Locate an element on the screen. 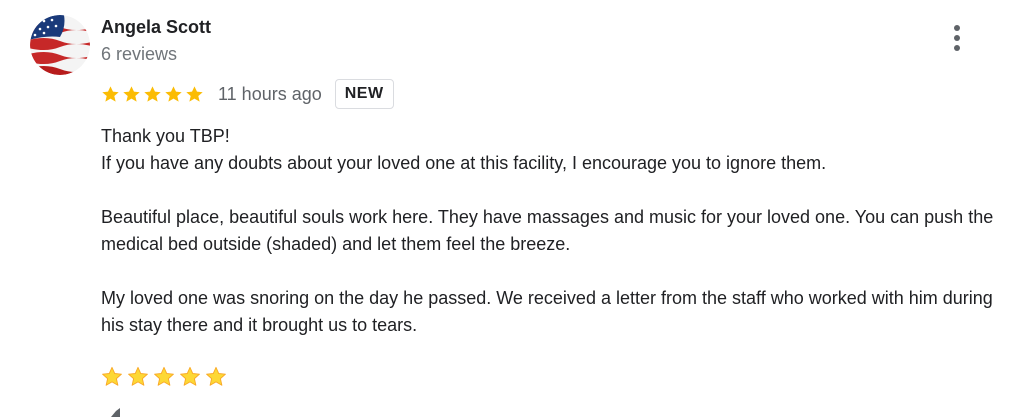 The image size is (1016, 417). more-options-button is located at coordinates (957, 38).